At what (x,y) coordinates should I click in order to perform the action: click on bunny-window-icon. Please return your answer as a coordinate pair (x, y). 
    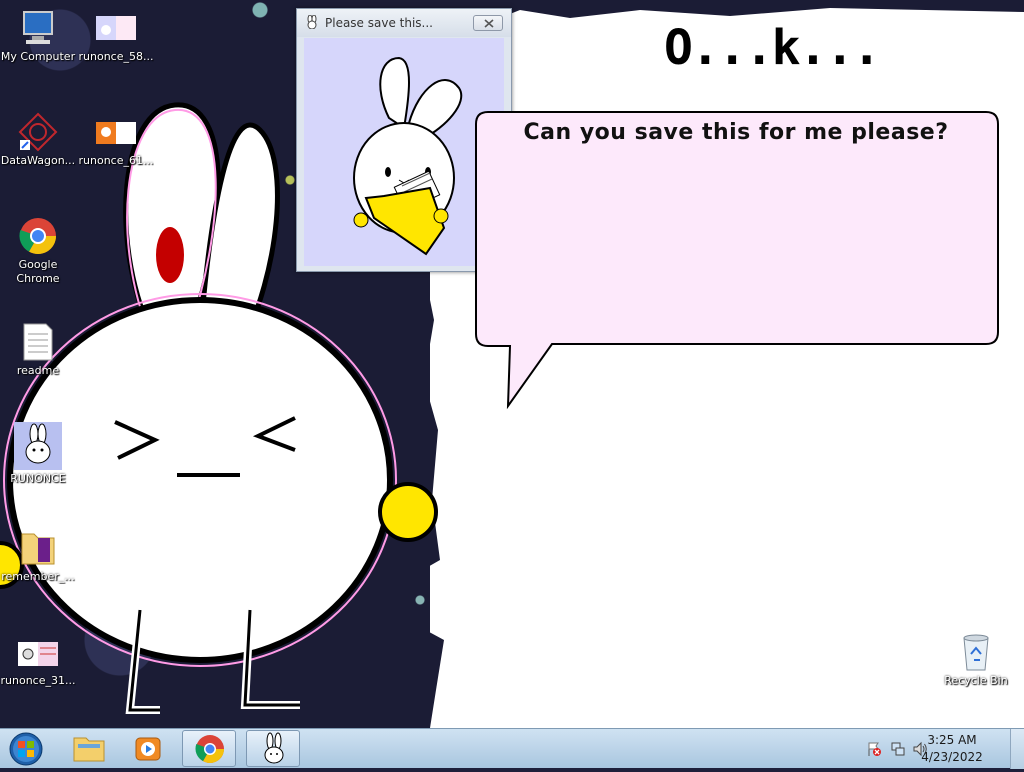
    Looking at the image, I should click on (312, 22).